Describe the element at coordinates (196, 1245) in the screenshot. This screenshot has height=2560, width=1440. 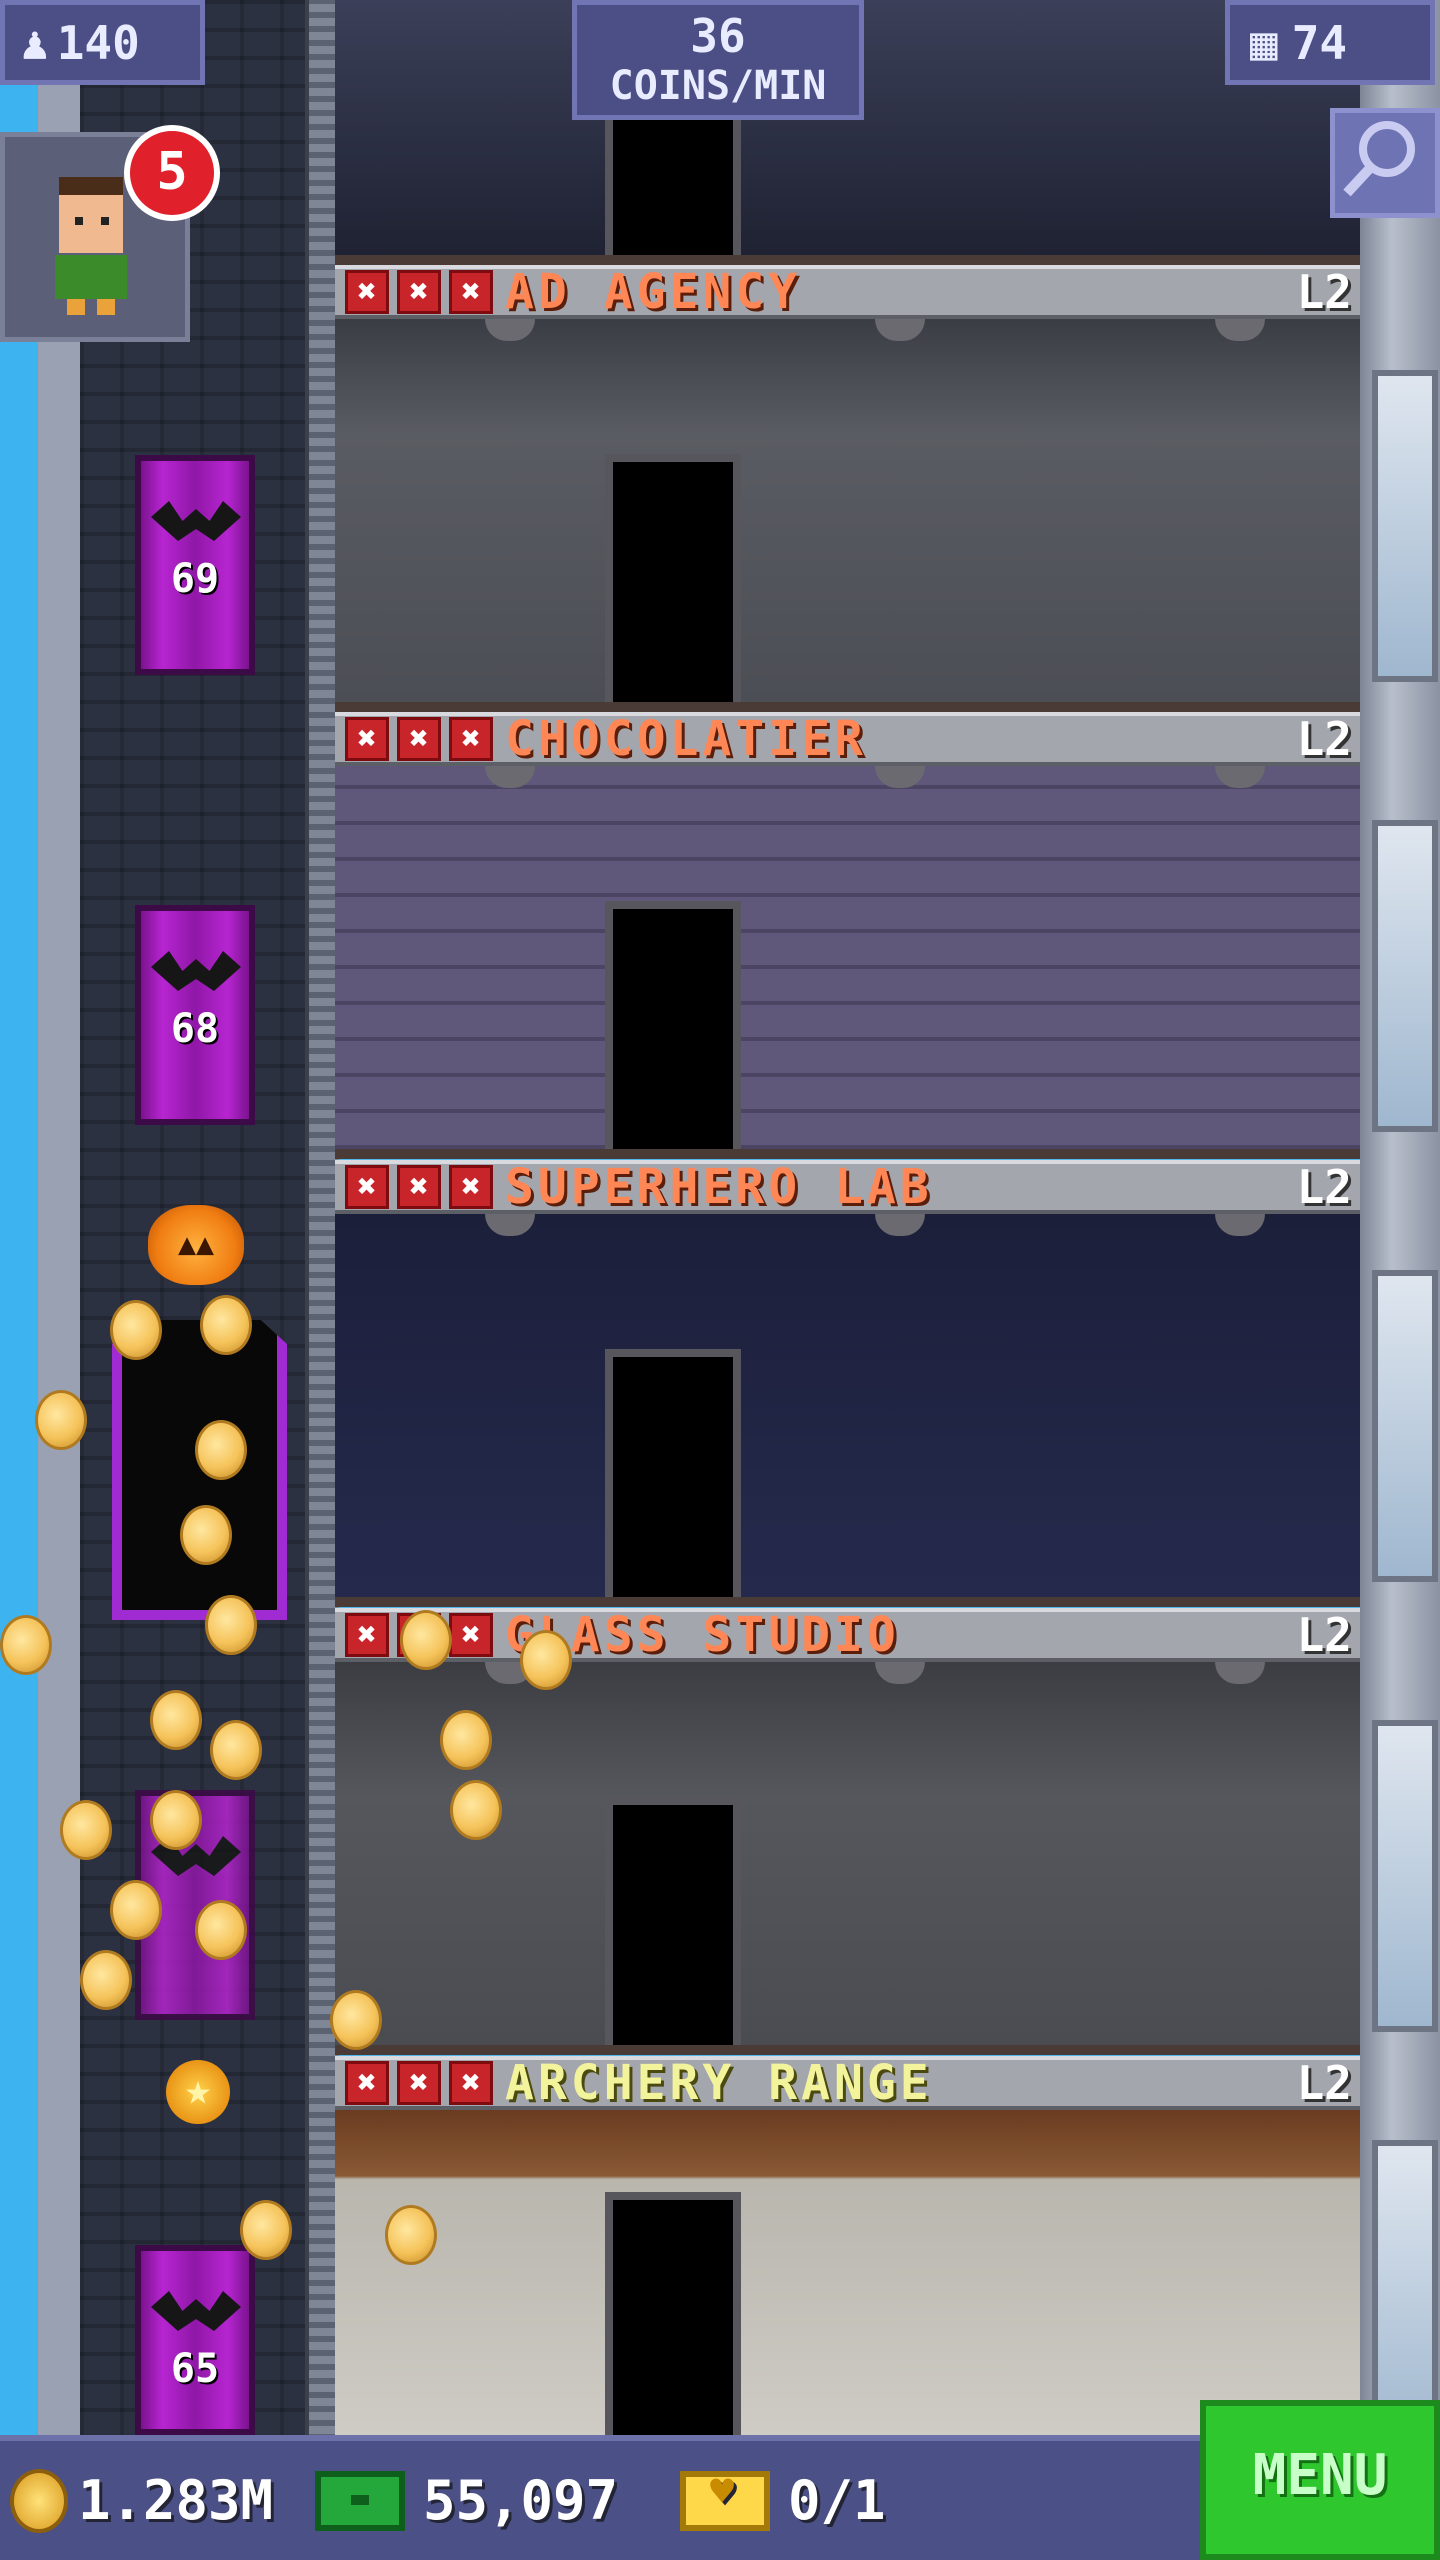
I see `pumpkin-icon: ▲▲` at that location.